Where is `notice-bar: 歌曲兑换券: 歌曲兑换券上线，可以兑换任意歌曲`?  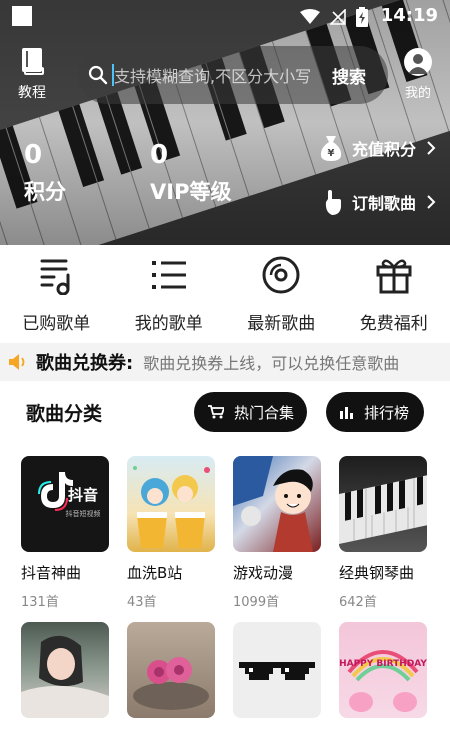
notice-bar: 歌曲兑换券: 歌曲兑换券上线，可以兑换任意歌曲 is located at coordinates (225, 362).